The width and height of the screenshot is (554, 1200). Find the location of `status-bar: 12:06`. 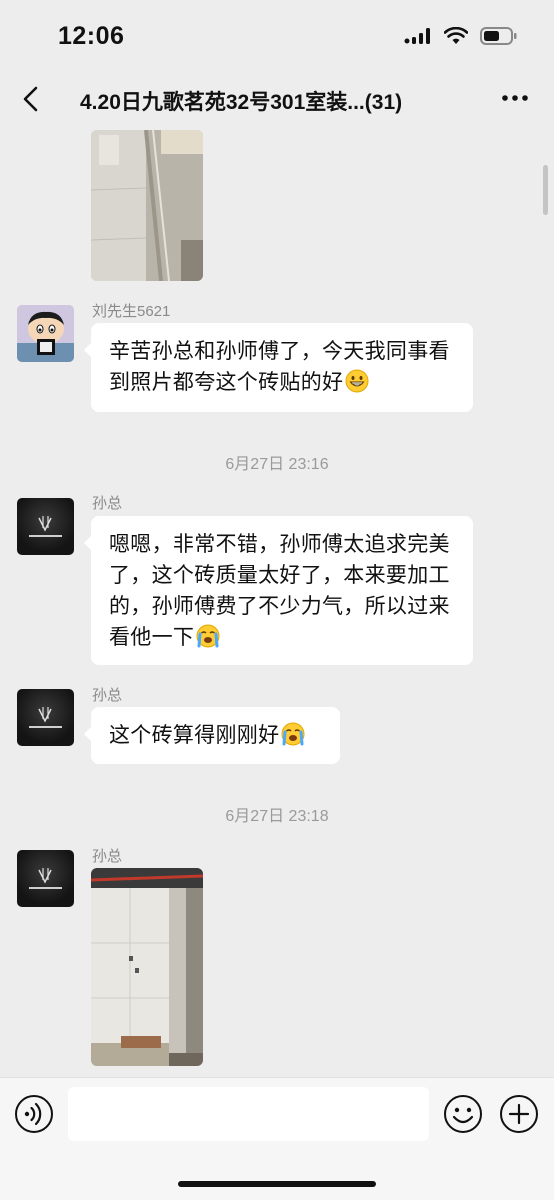

status-bar: 12:06 is located at coordinates (277, 35).